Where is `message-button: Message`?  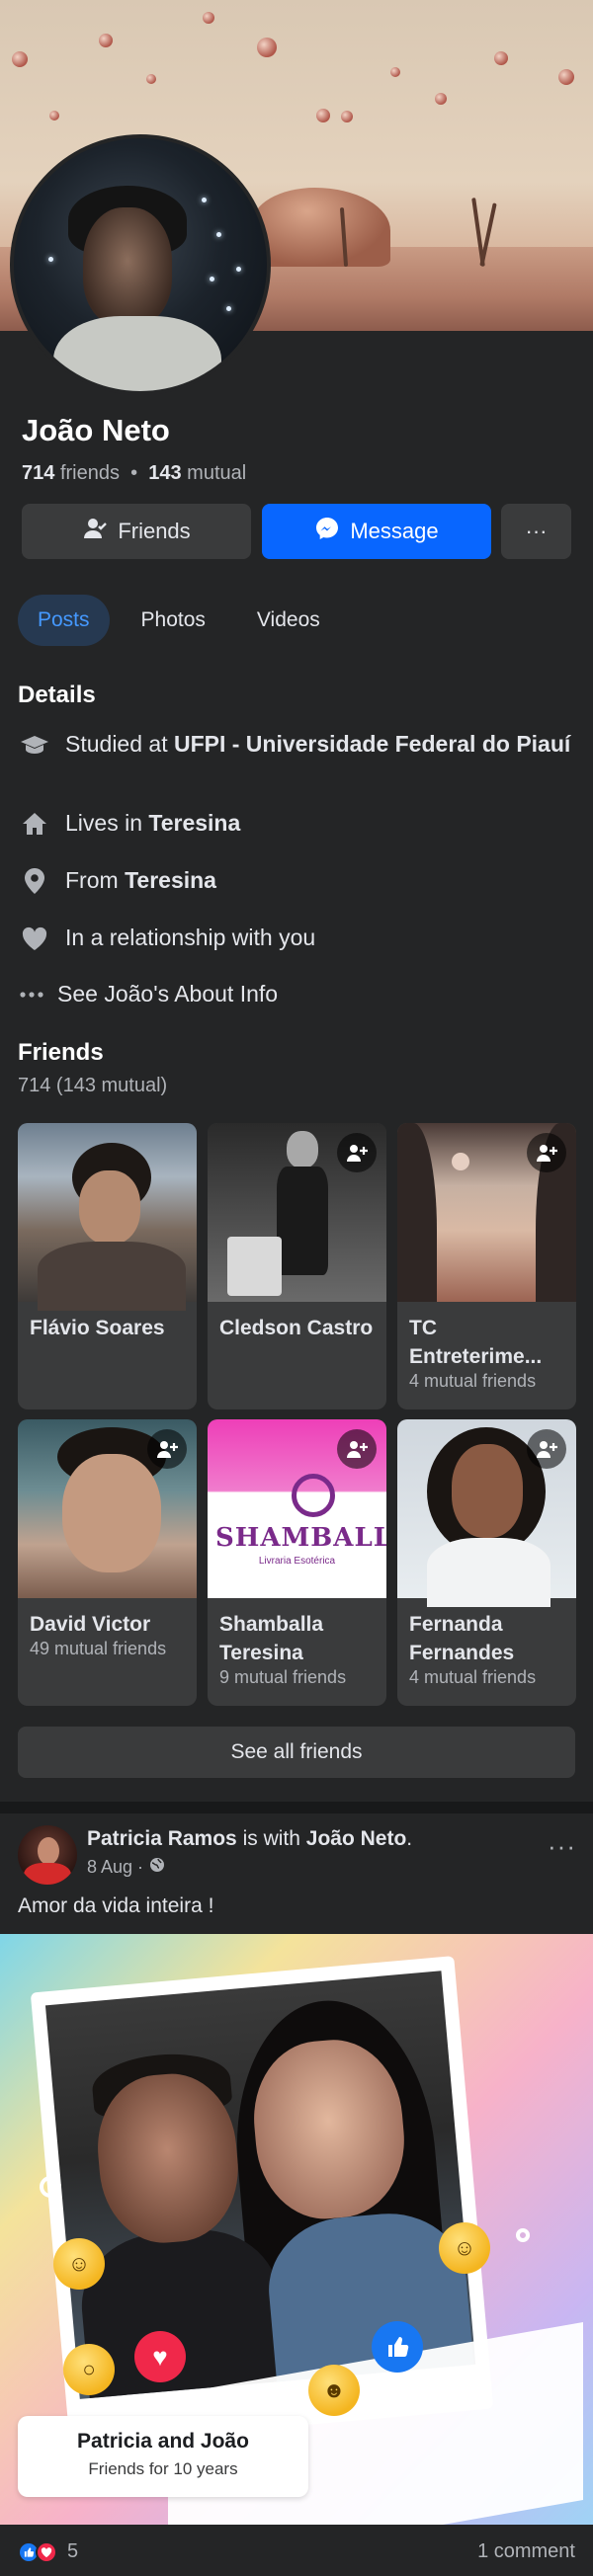 message-button: Message is located at coordinates (376, 531).